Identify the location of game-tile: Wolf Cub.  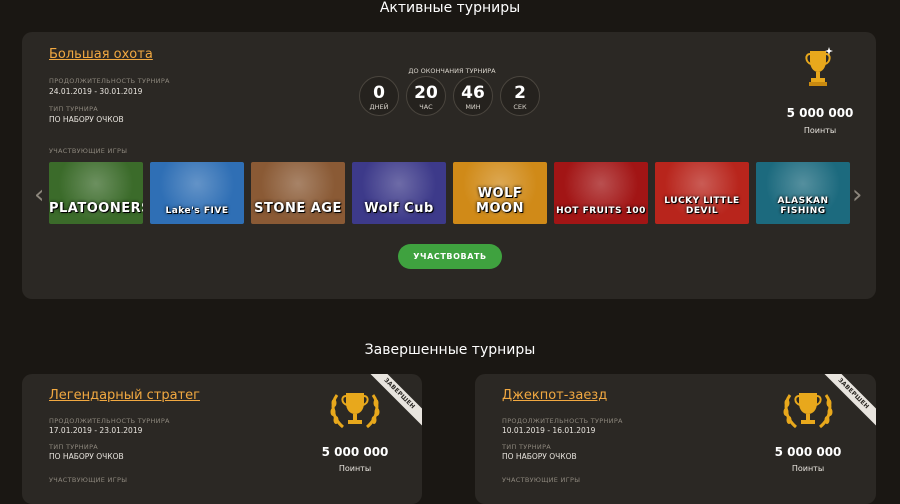
(399, 193).